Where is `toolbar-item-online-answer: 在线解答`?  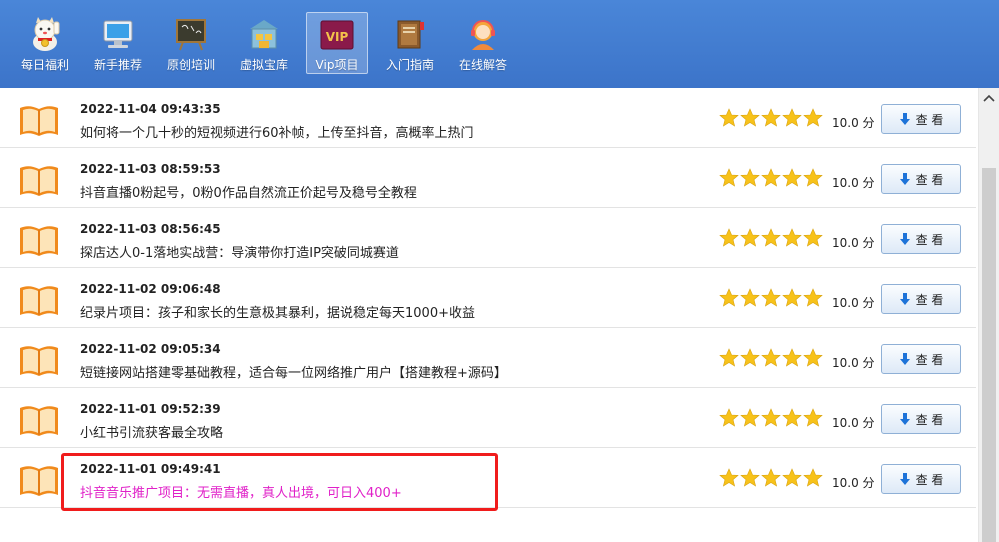
toolbar-item-online-answer: 在线解答 is located at coordinates (483, 43).